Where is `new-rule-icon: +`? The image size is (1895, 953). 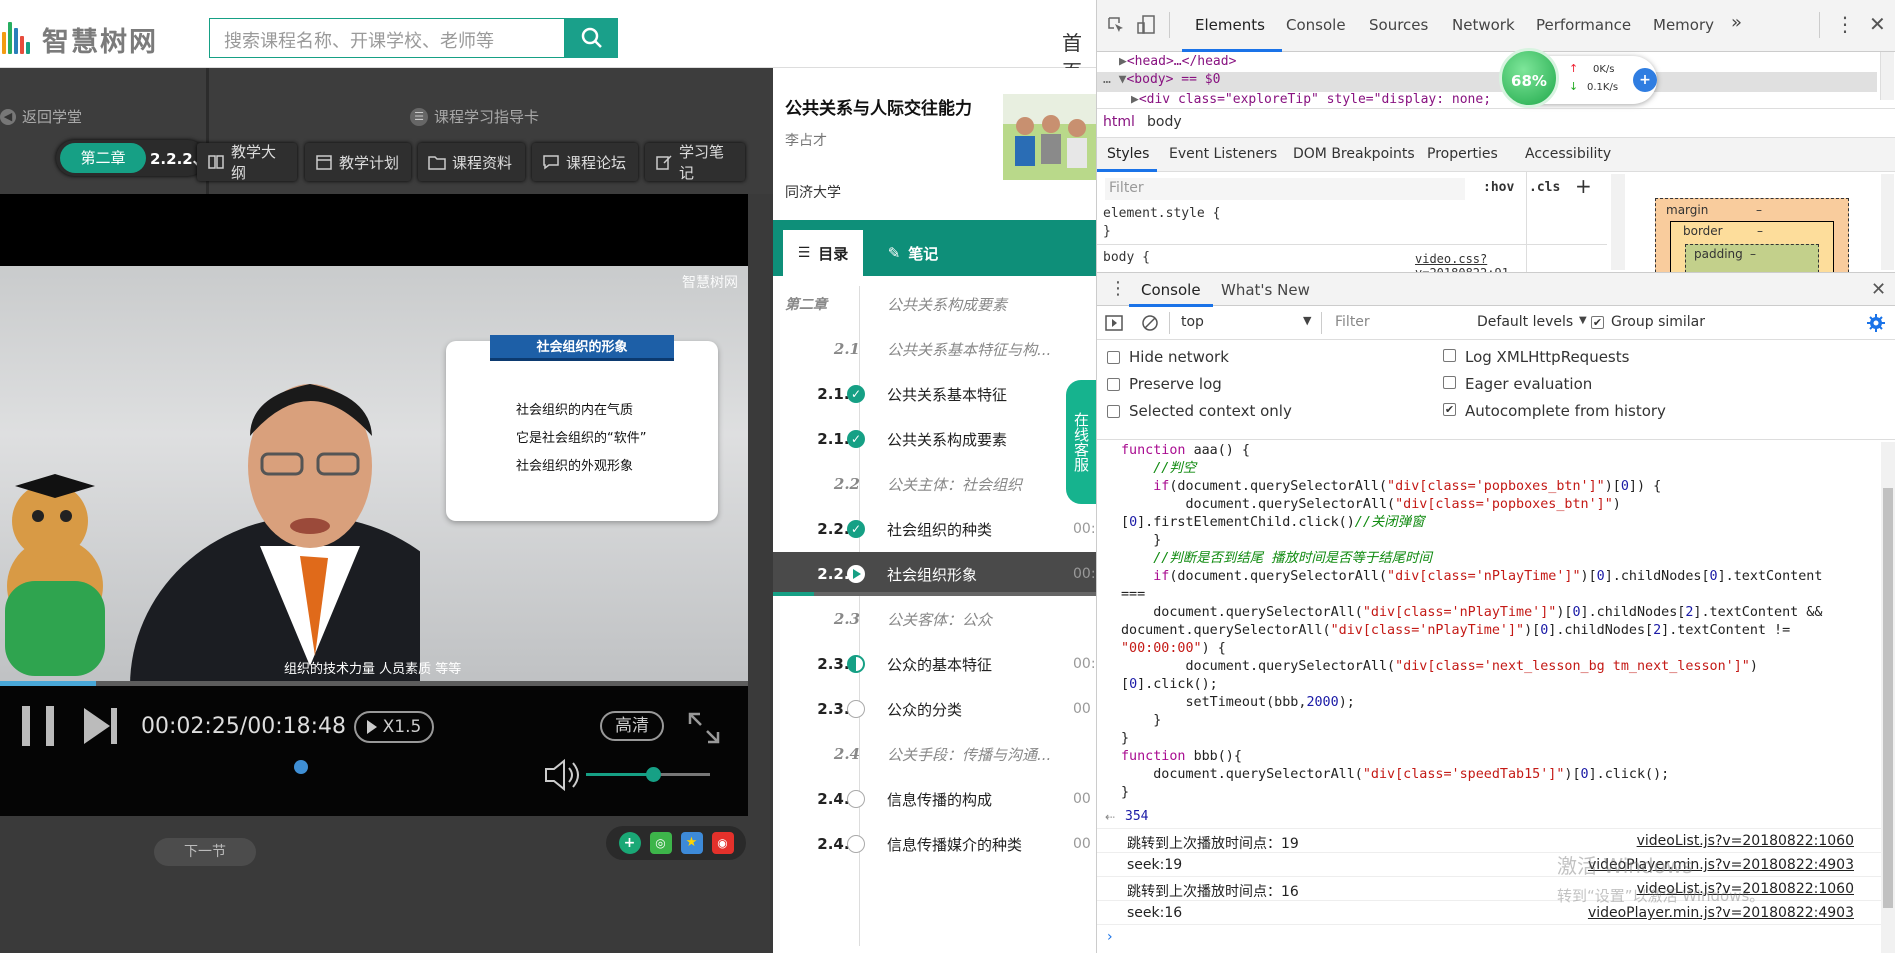
new-rule-icon: + is located at coordinates (1583, 186).